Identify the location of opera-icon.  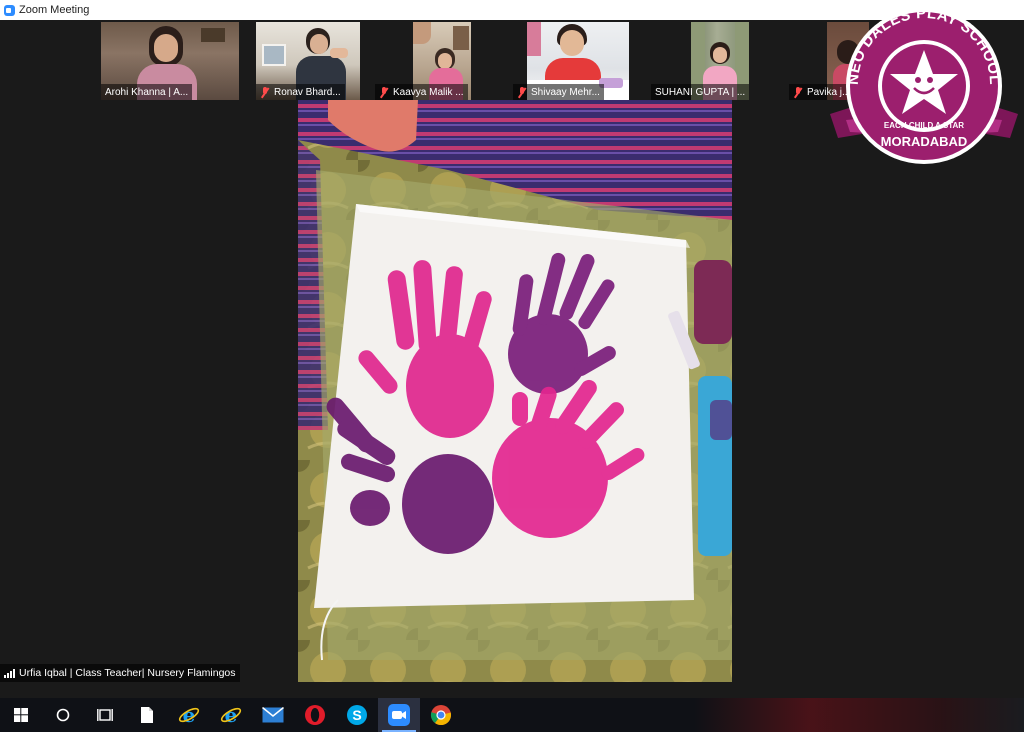
(315, 715).